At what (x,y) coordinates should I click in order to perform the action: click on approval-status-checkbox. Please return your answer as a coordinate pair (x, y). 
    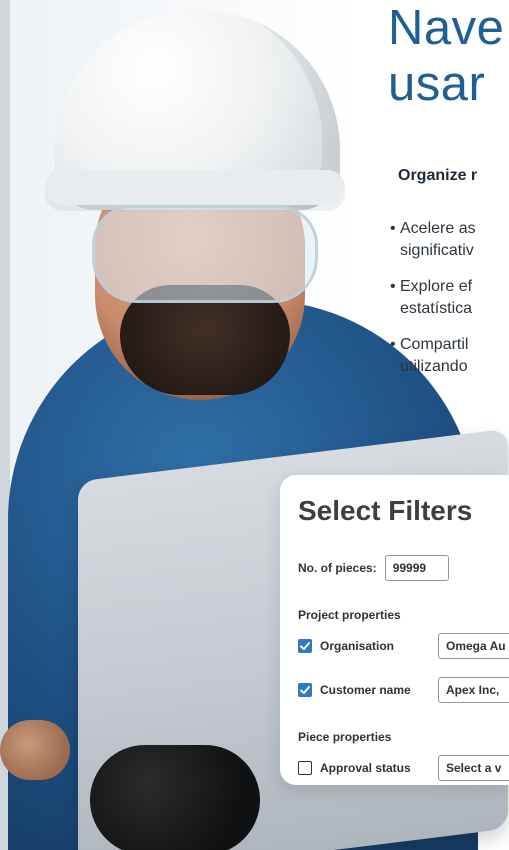
    Looking at the image, I should click on (305, 768).